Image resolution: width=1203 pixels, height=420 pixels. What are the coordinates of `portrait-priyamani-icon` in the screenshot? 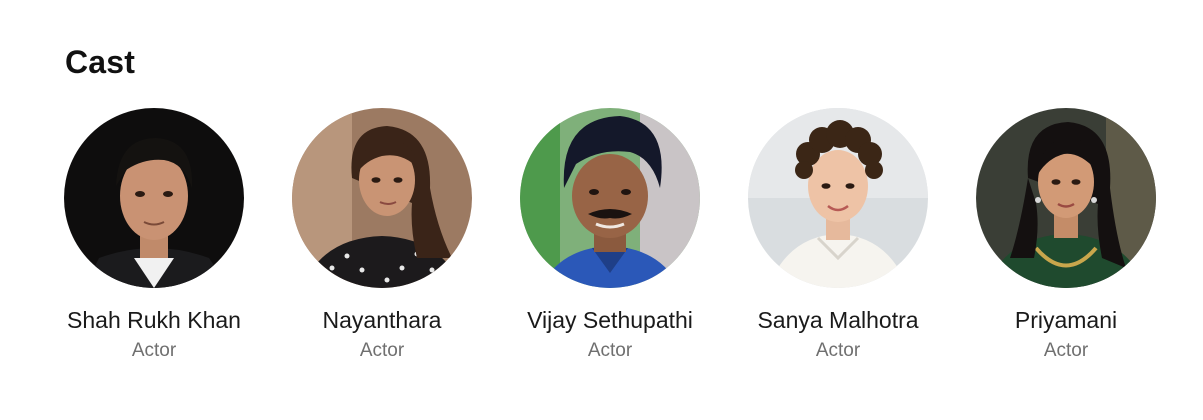 It's located at (1066, 198).